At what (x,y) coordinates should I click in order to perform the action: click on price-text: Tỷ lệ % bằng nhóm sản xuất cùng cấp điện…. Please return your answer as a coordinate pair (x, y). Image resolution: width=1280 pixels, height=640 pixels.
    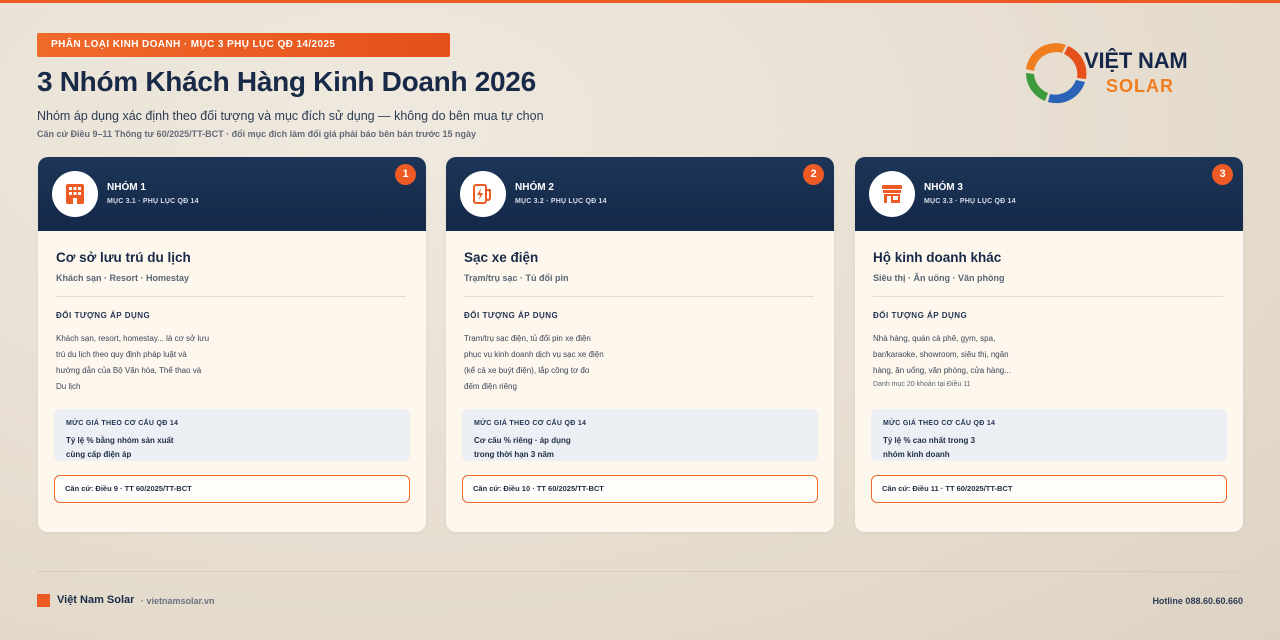
    Looking at the image, I should click on (146, 448).